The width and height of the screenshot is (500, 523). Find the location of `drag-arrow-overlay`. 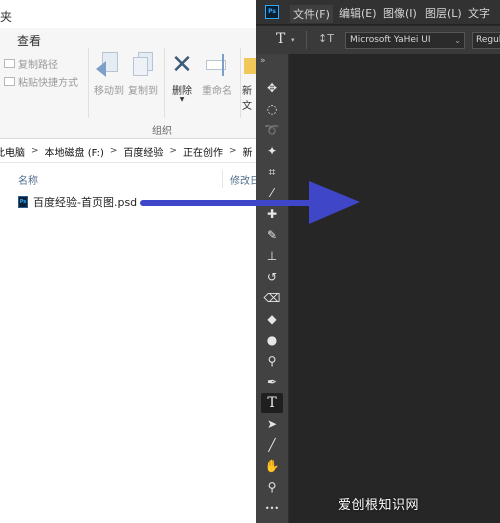

drag-arrow-overlay is located at coordinates (250, 202).